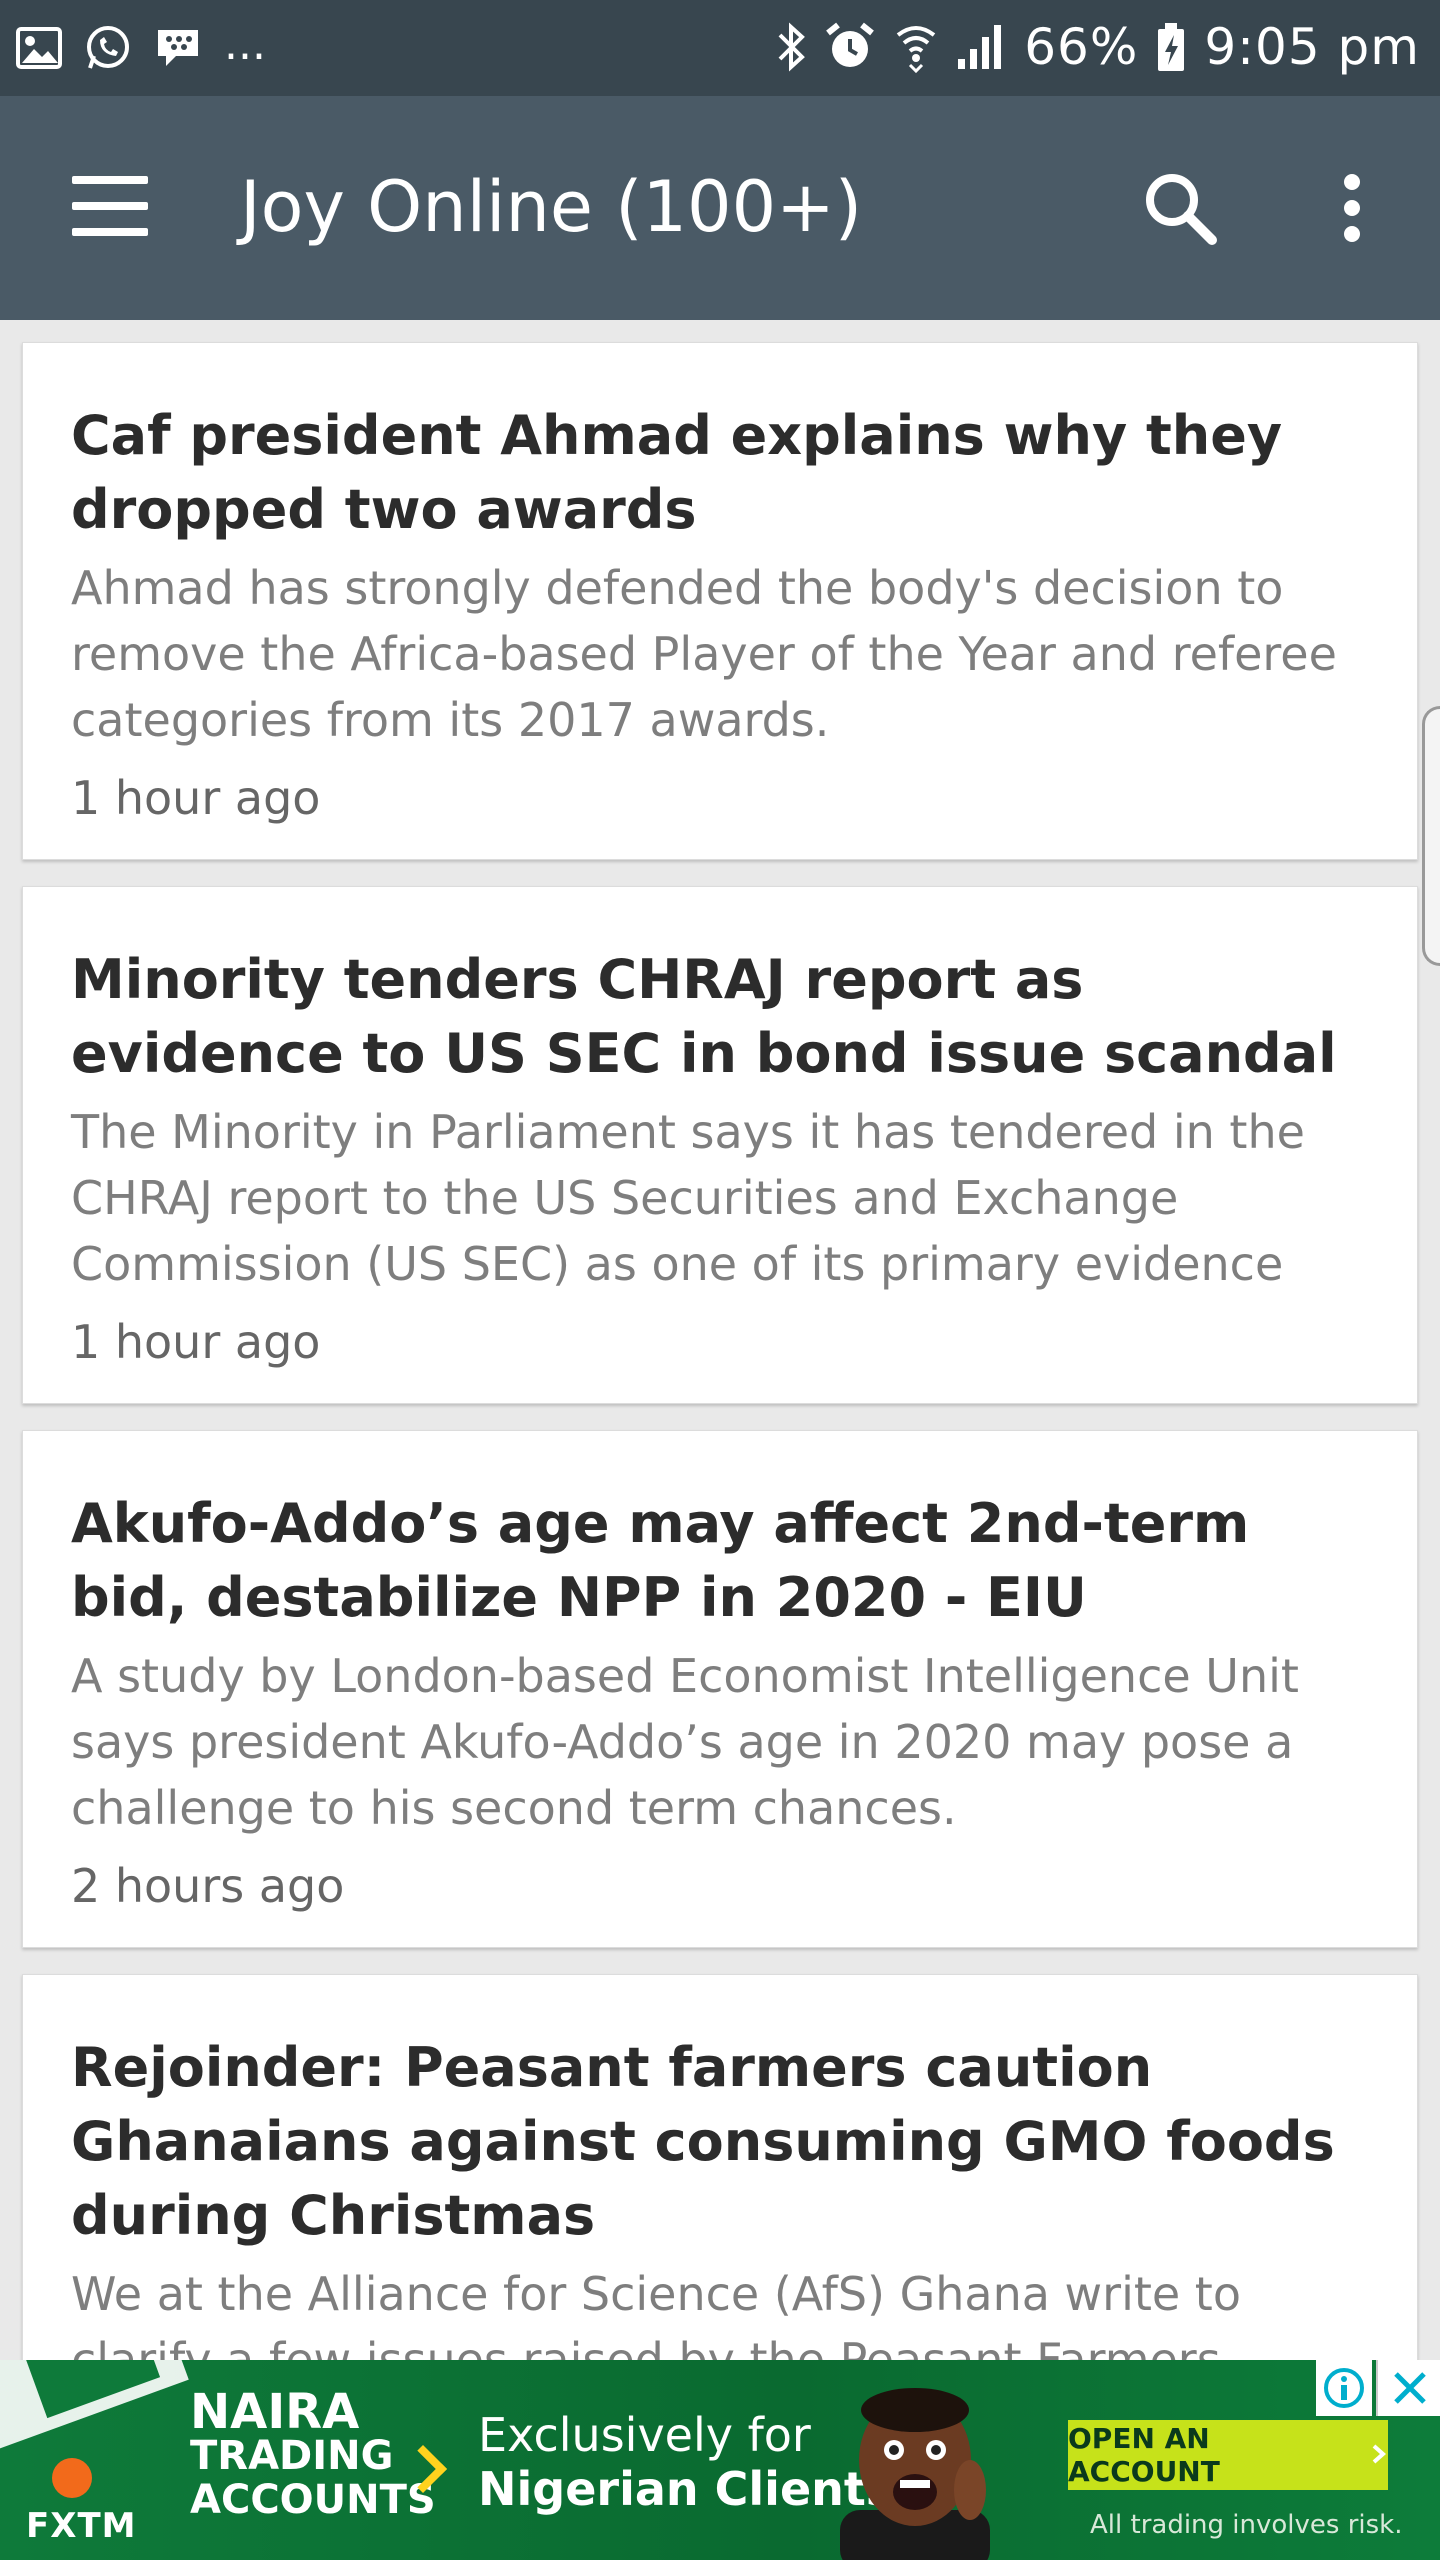 The image size is (1440, 2560). I want to click on image-icon, so click(39, 48).